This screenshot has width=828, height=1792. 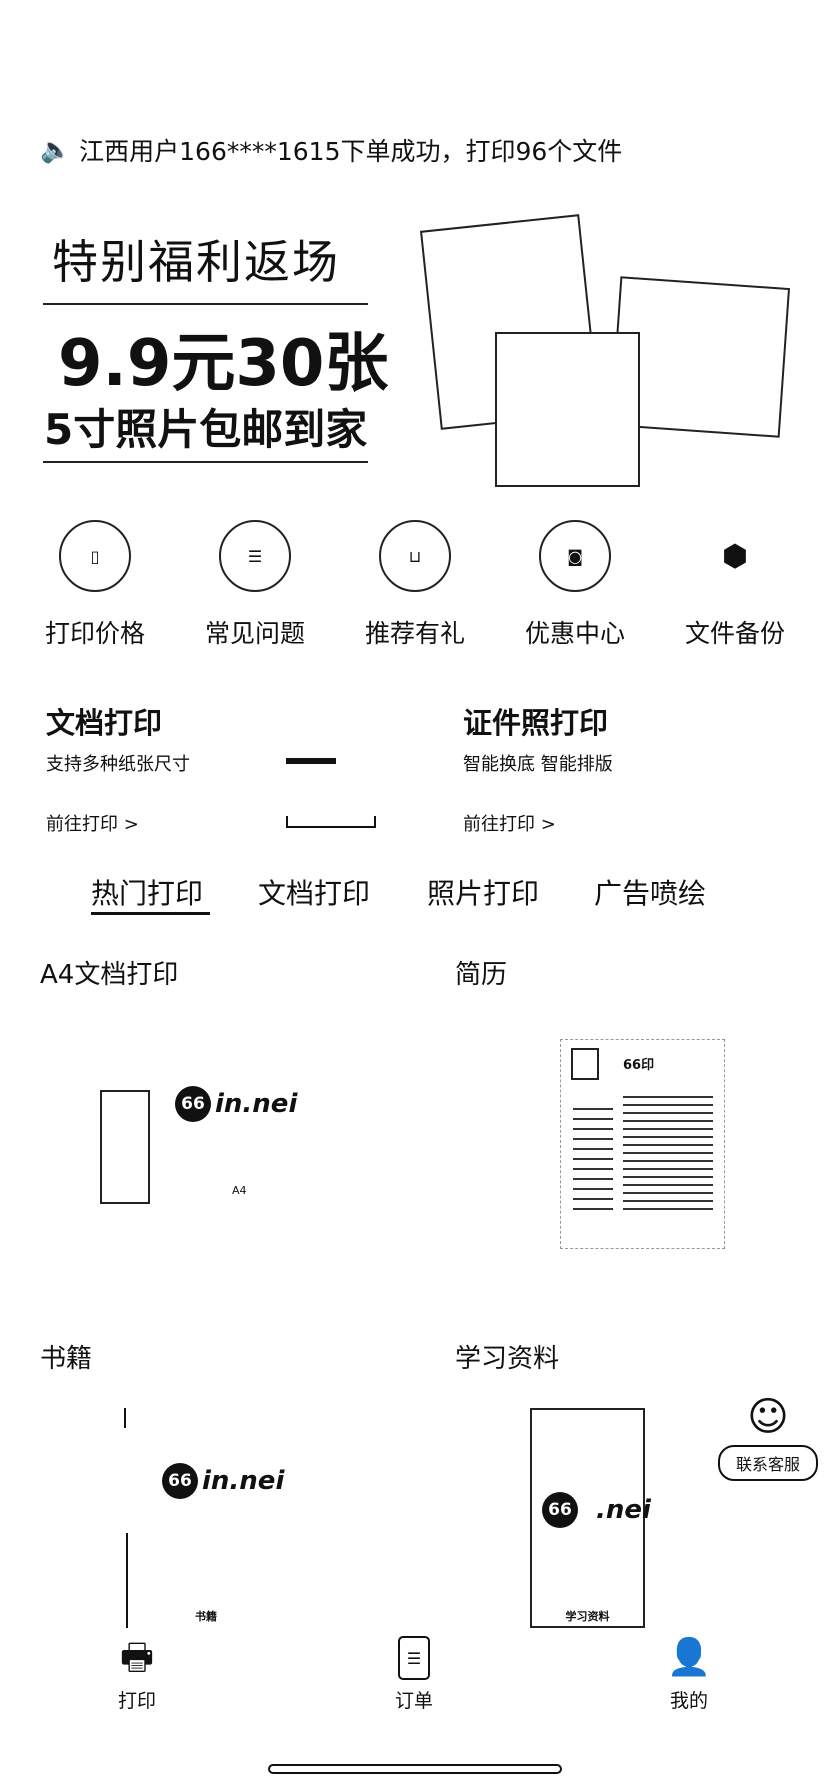 What do you see at coordinates (633, 770) in the screenshot?
I see `card-id-photo-print: 证件照打印 智能换底 智能排版 前往打印 >` at bounding box center [633, 770].